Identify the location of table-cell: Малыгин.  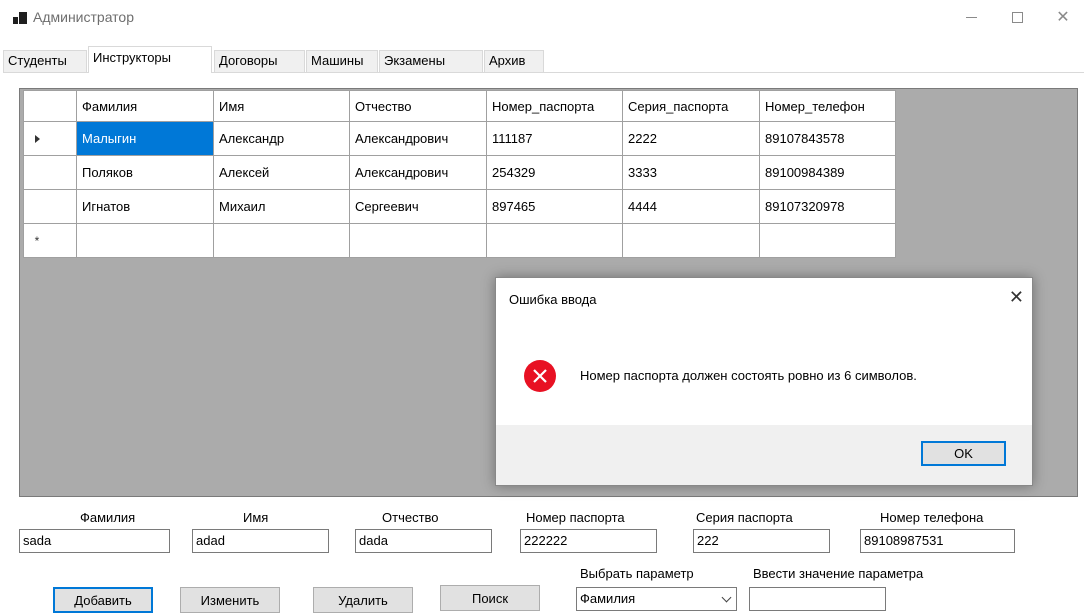
(145, 138).